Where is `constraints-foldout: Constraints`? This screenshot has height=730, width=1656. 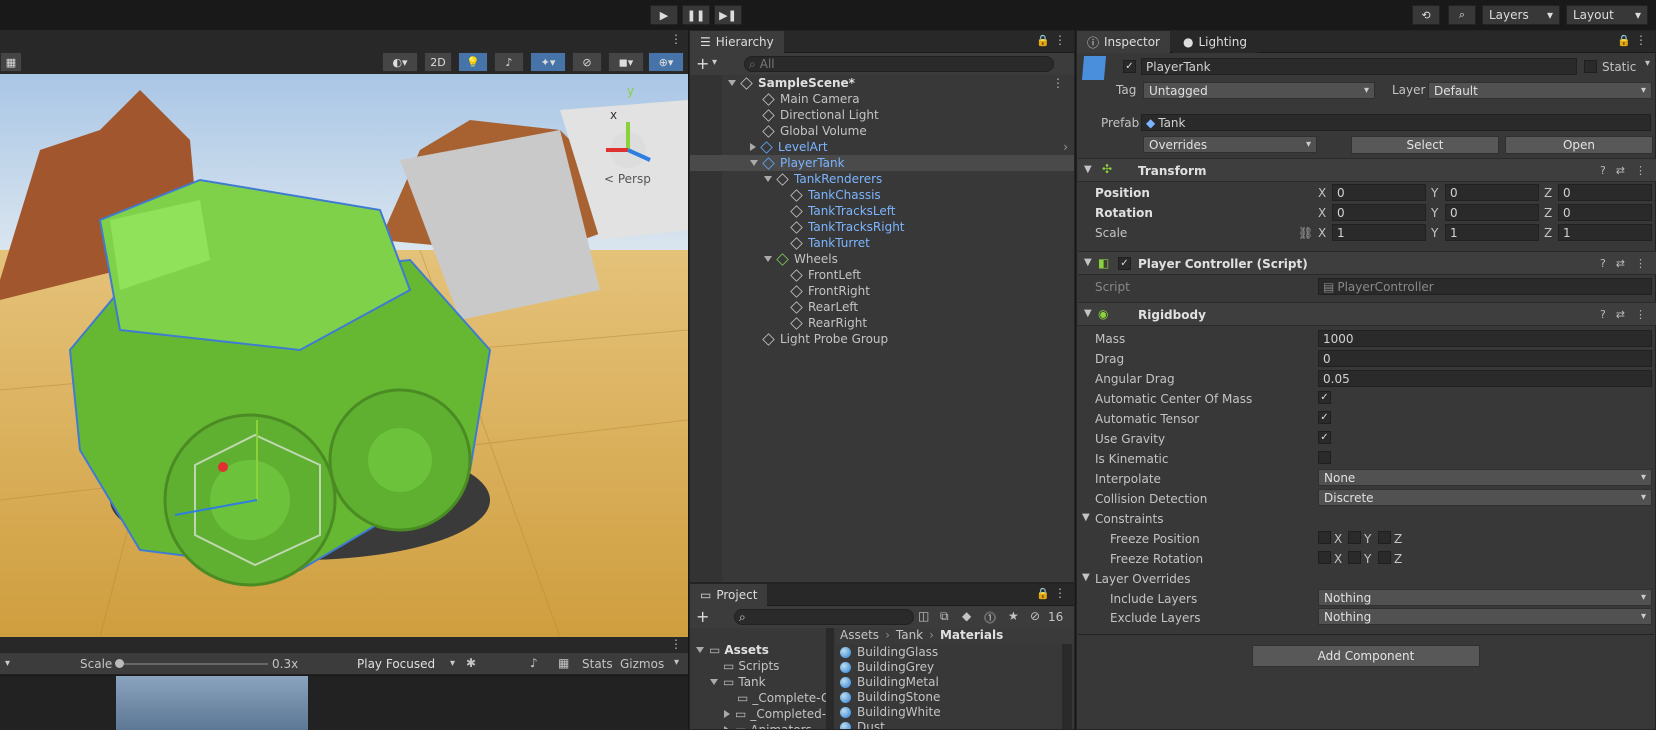
constraints-foldout: Constraints is located at coordinates (1129, 519).